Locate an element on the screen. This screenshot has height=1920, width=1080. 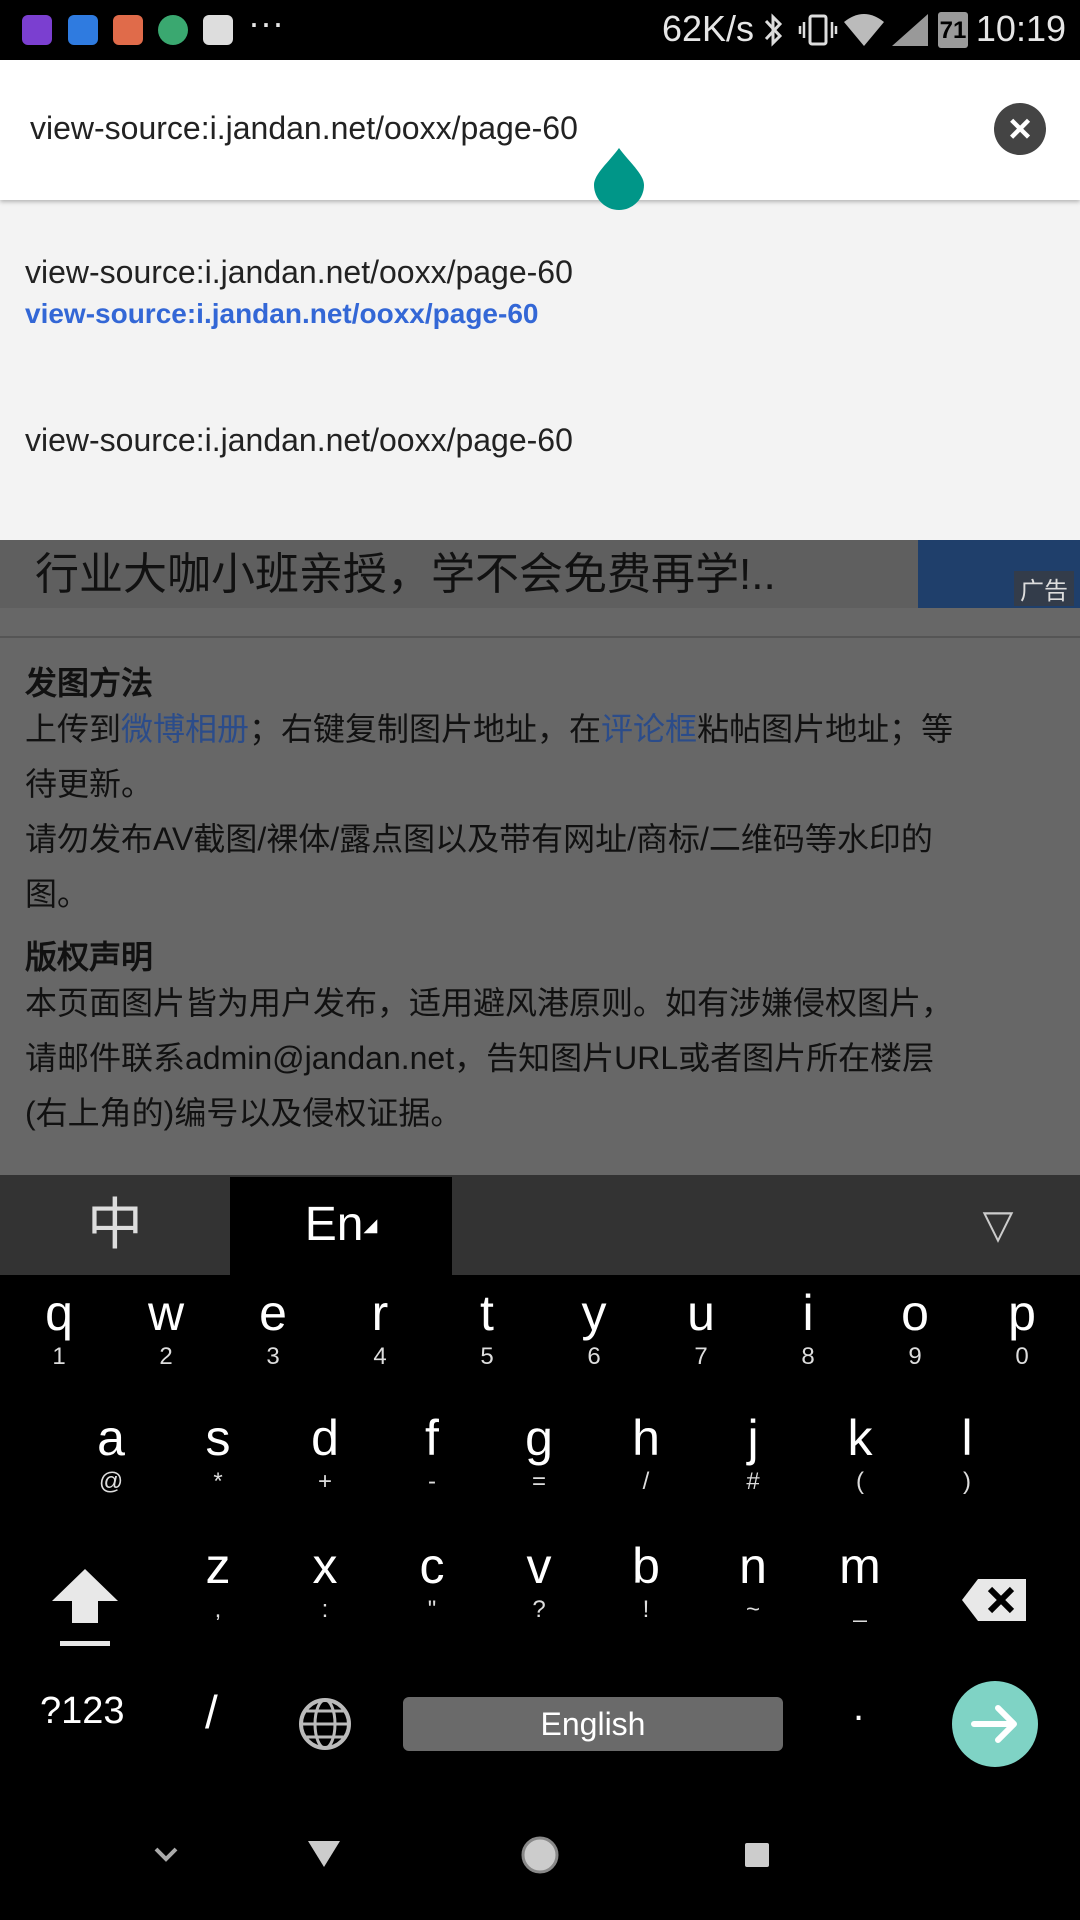
key-secondary-label: ( is located at coordinates (860, 1481).